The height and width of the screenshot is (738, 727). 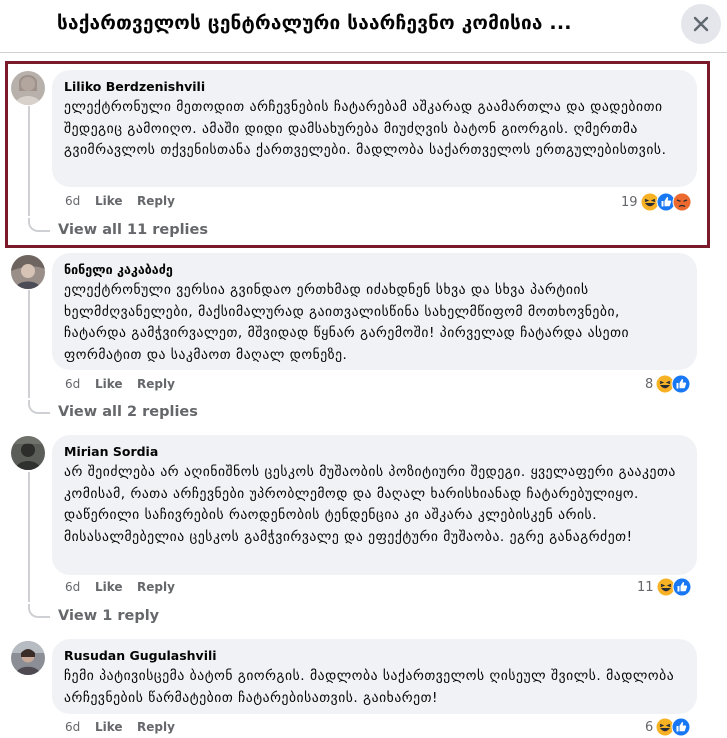 I want to click on comment-author: Rusudan Gugulashvili, so click(x=374, y=655).